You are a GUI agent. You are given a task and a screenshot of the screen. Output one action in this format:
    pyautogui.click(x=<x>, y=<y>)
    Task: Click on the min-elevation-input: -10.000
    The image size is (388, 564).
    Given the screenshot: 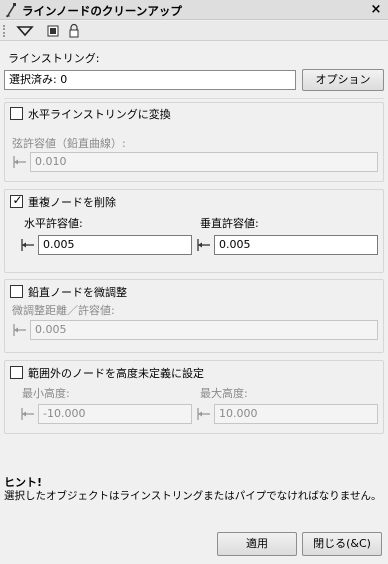 What is the action you would take?
    pyautogui.click(x=115, y=414)
    